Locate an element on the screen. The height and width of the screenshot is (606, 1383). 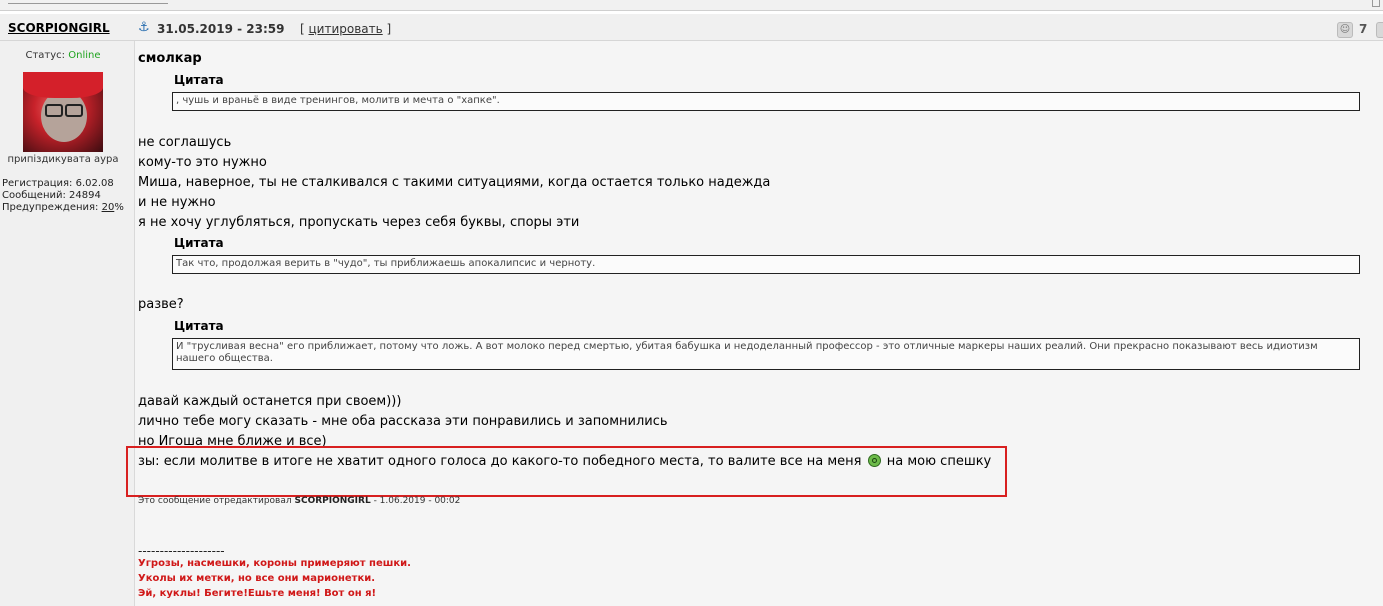
reputation-icon: ☺ is located at coordinates (1345, 30).